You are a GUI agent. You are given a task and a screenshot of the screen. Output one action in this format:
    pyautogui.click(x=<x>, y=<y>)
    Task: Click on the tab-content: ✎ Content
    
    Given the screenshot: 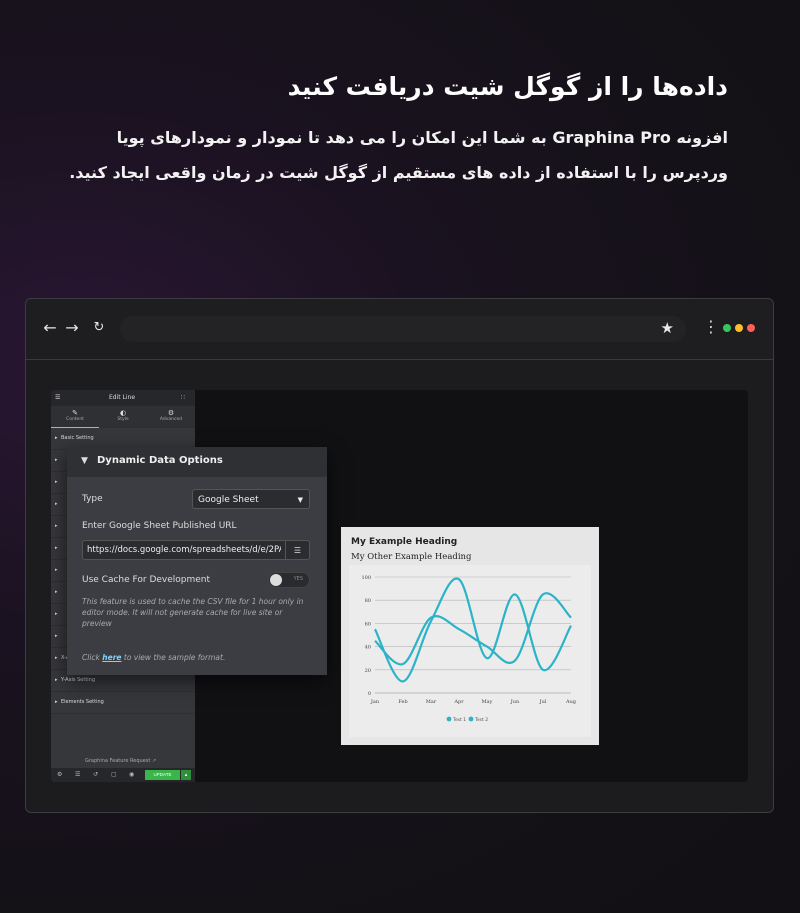 What is the action you would take?
    pyautogui.click(x=75, y=417)
    